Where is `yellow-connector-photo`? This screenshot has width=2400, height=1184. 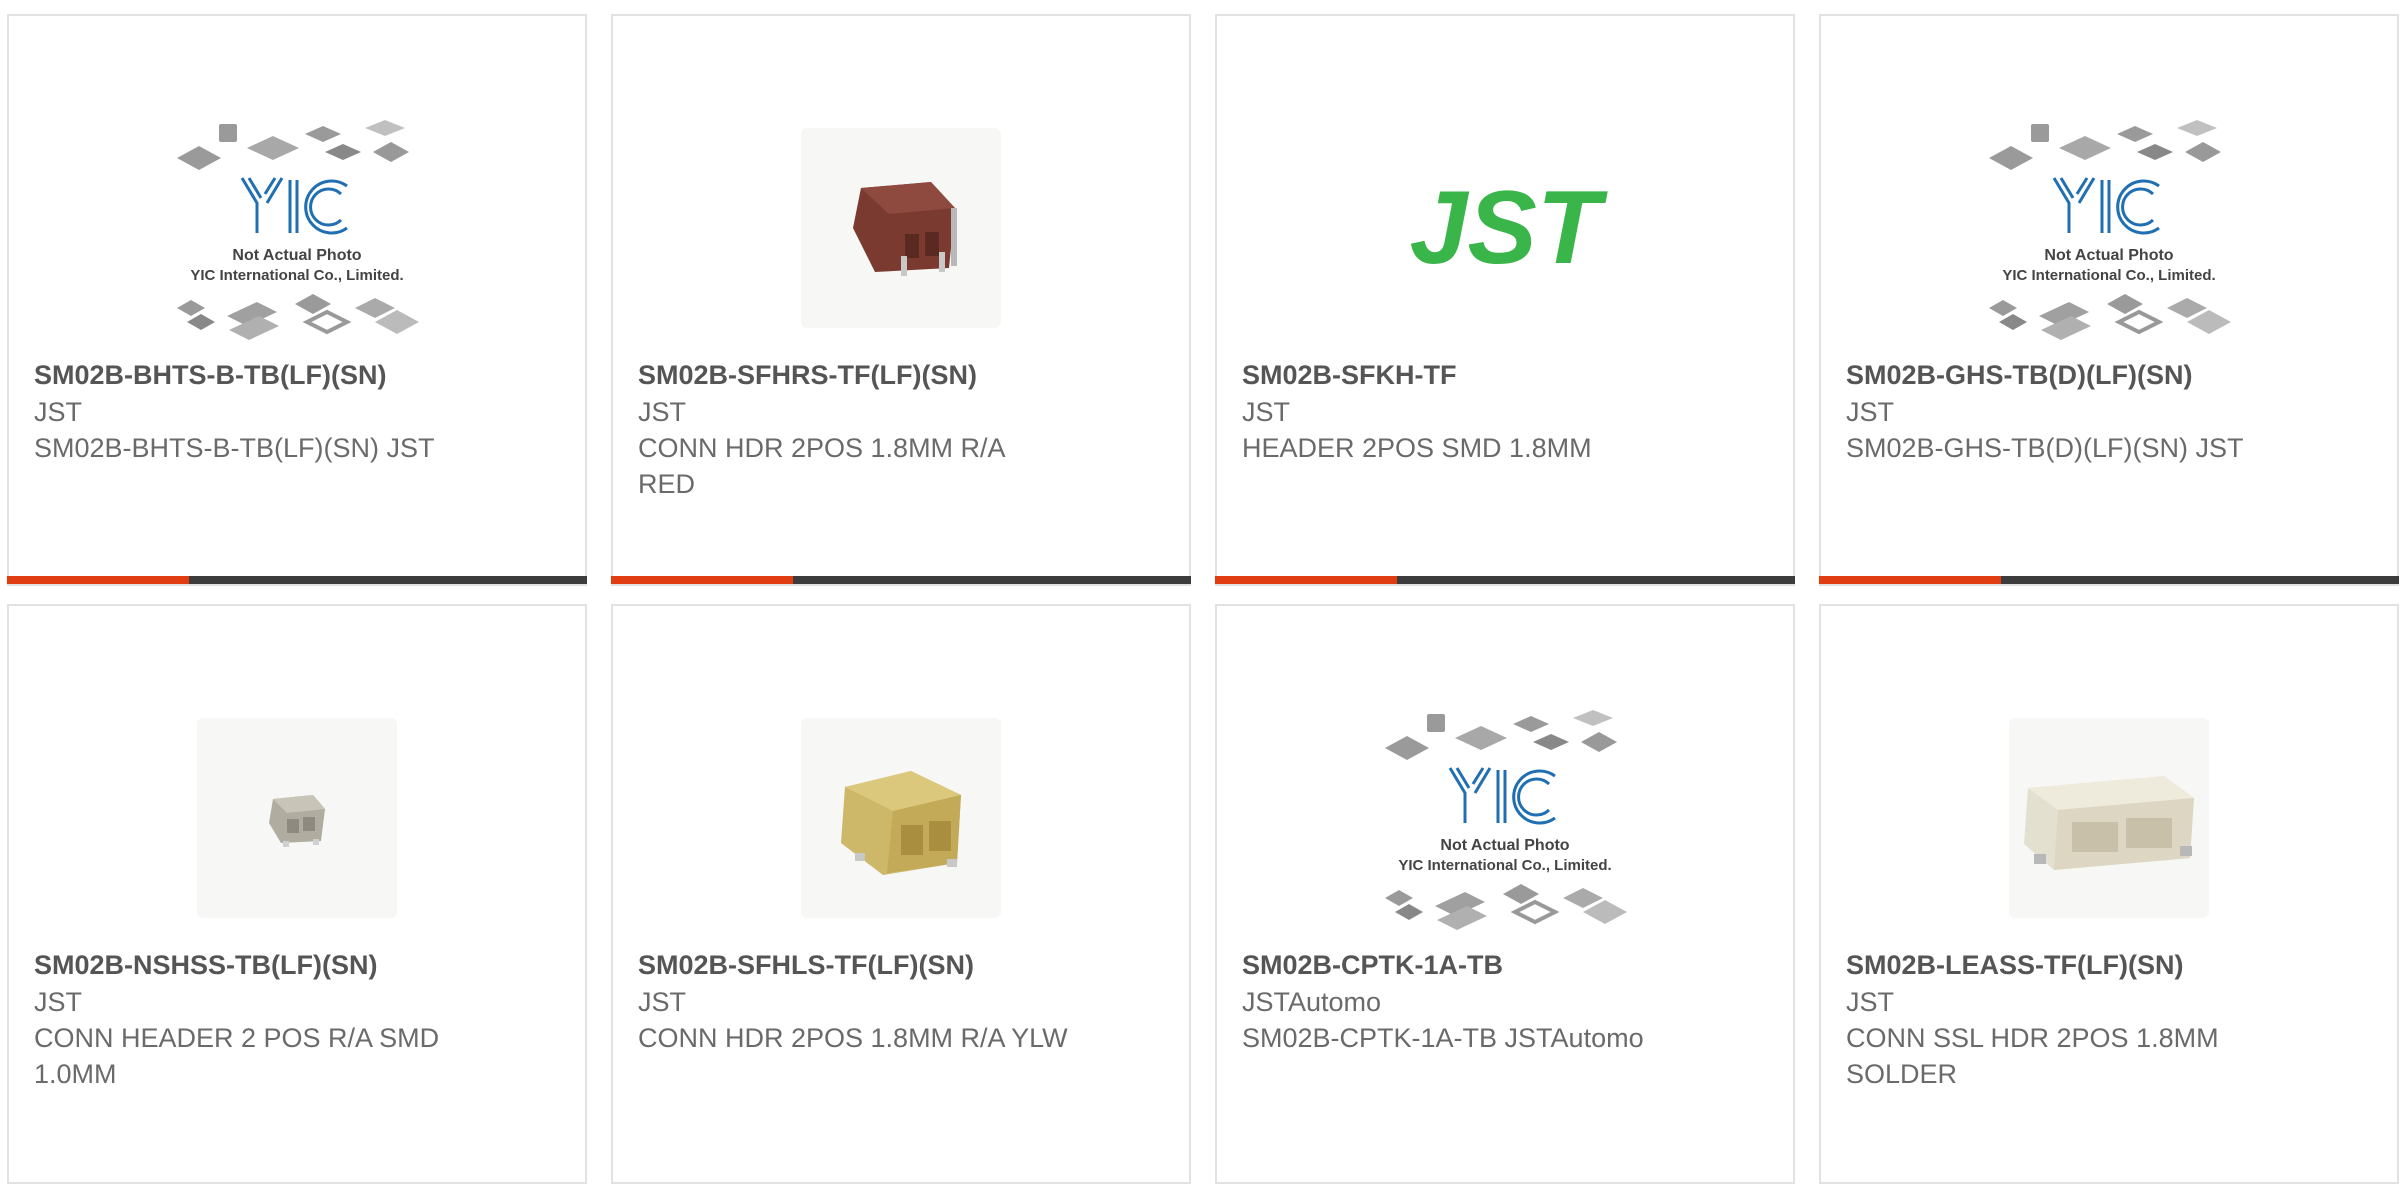
yellow-connector-photo is located at coordinates (901, 818).